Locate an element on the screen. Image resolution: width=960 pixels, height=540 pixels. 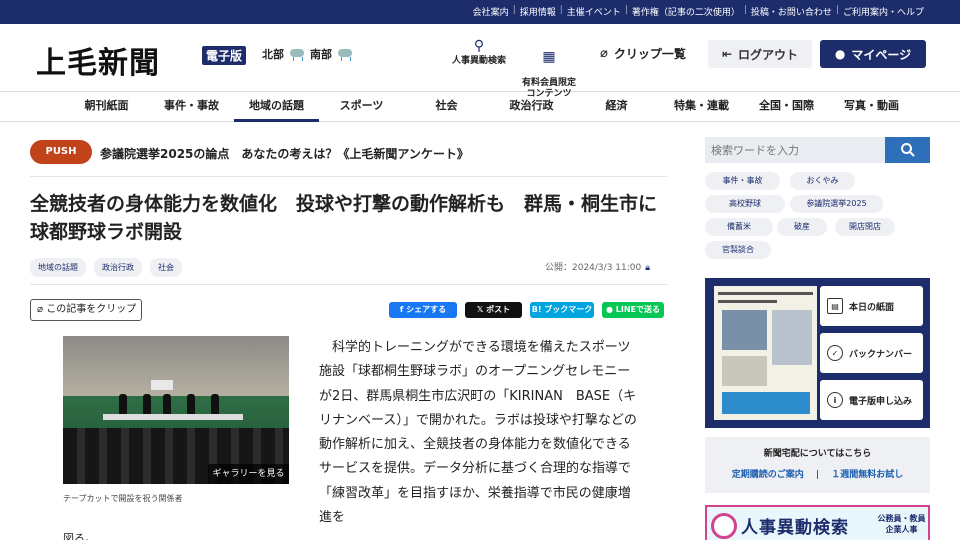
article-photo: ギャラリーを見る is located at coordinates (176, 410).